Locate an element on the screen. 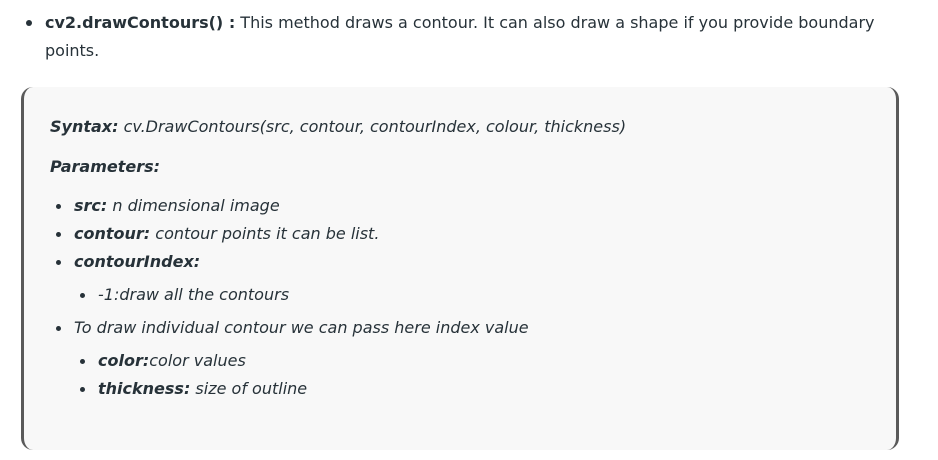 The height and width of the screenshot is (460, 938). param-contour-index-label: contourIndex: is located at coordinates (137, 261).